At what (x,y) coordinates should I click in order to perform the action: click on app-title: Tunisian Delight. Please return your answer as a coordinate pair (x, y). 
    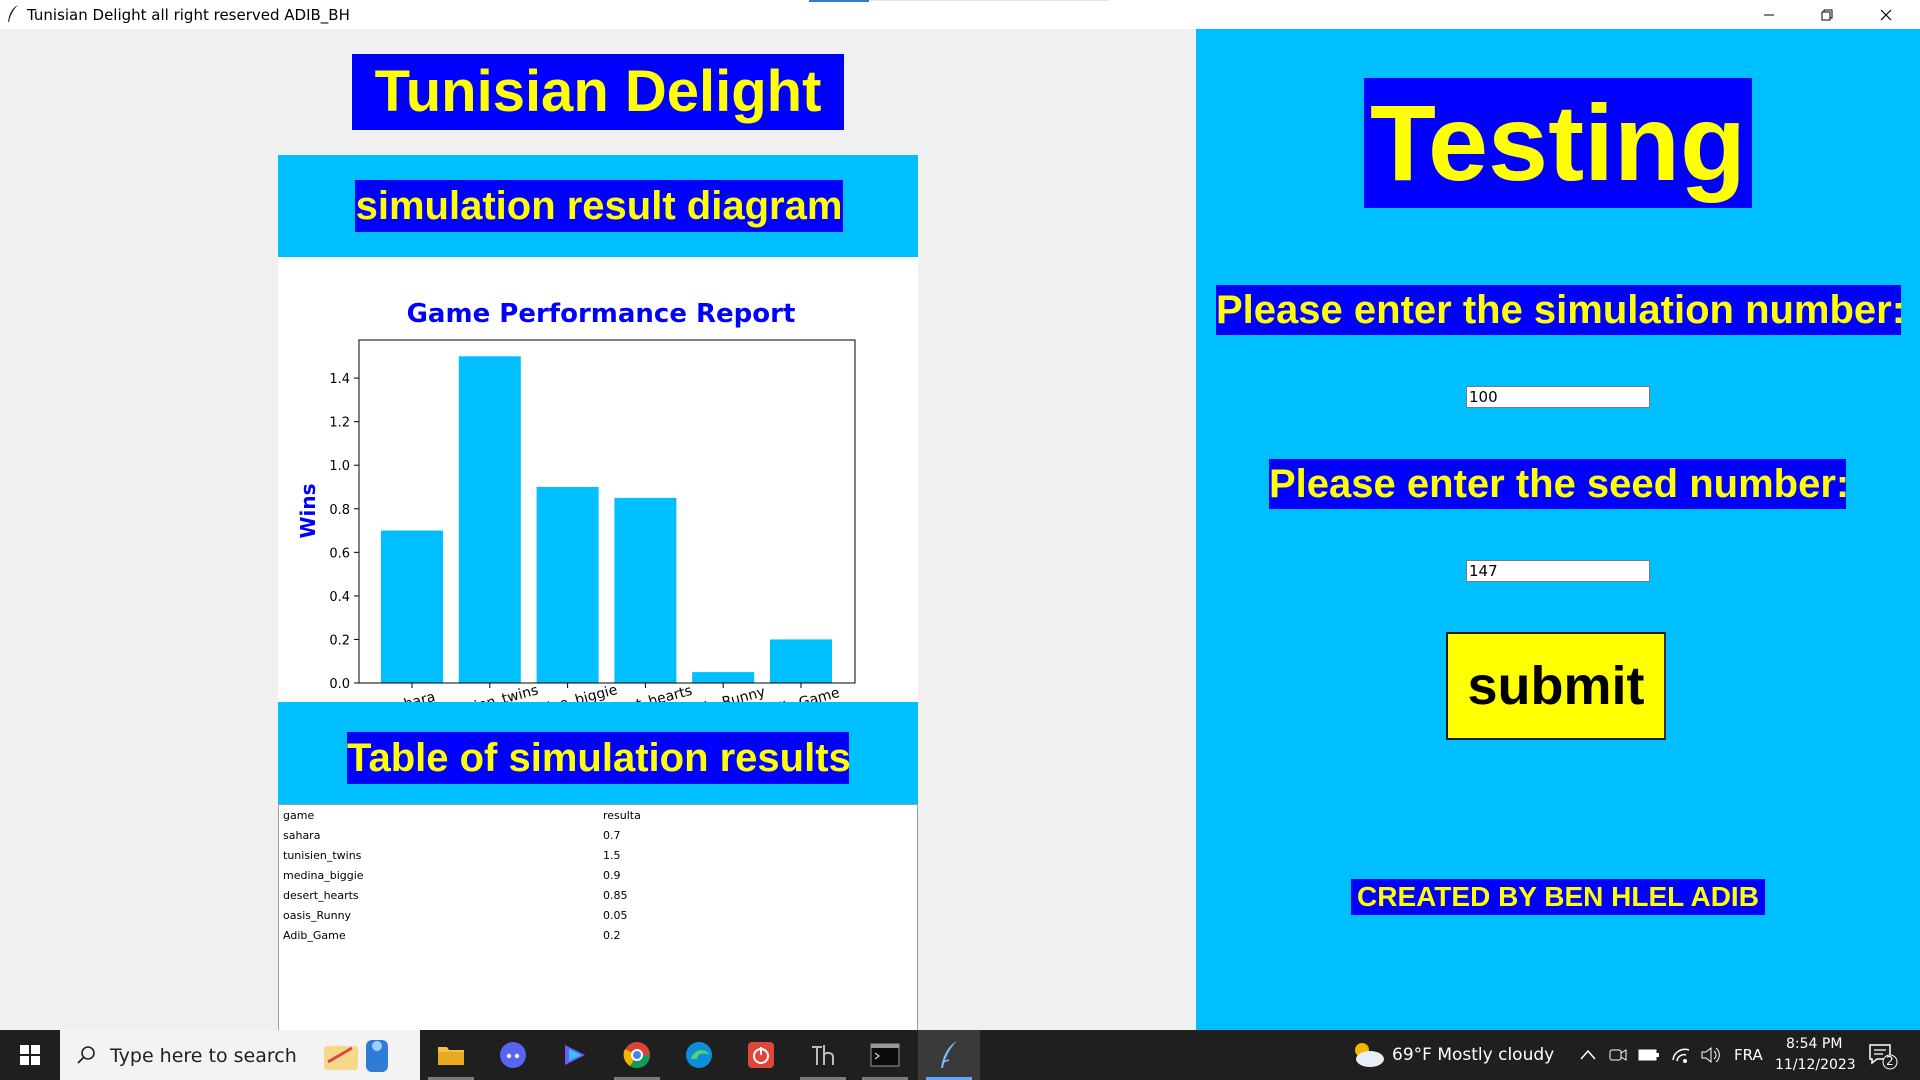
    Looking at the image, I should click on (598, 92).